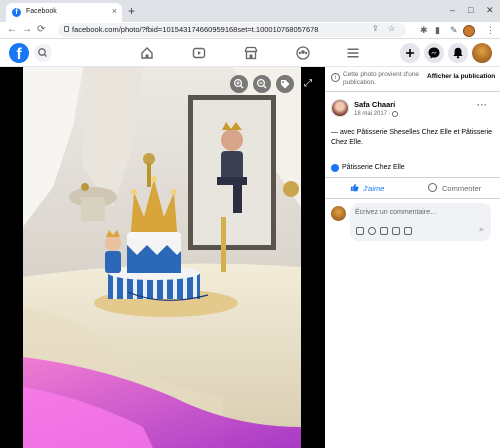 Image resolution: width=500 pixels, height=448 pixels. I want to click on plus-icon, so click(410, 53).